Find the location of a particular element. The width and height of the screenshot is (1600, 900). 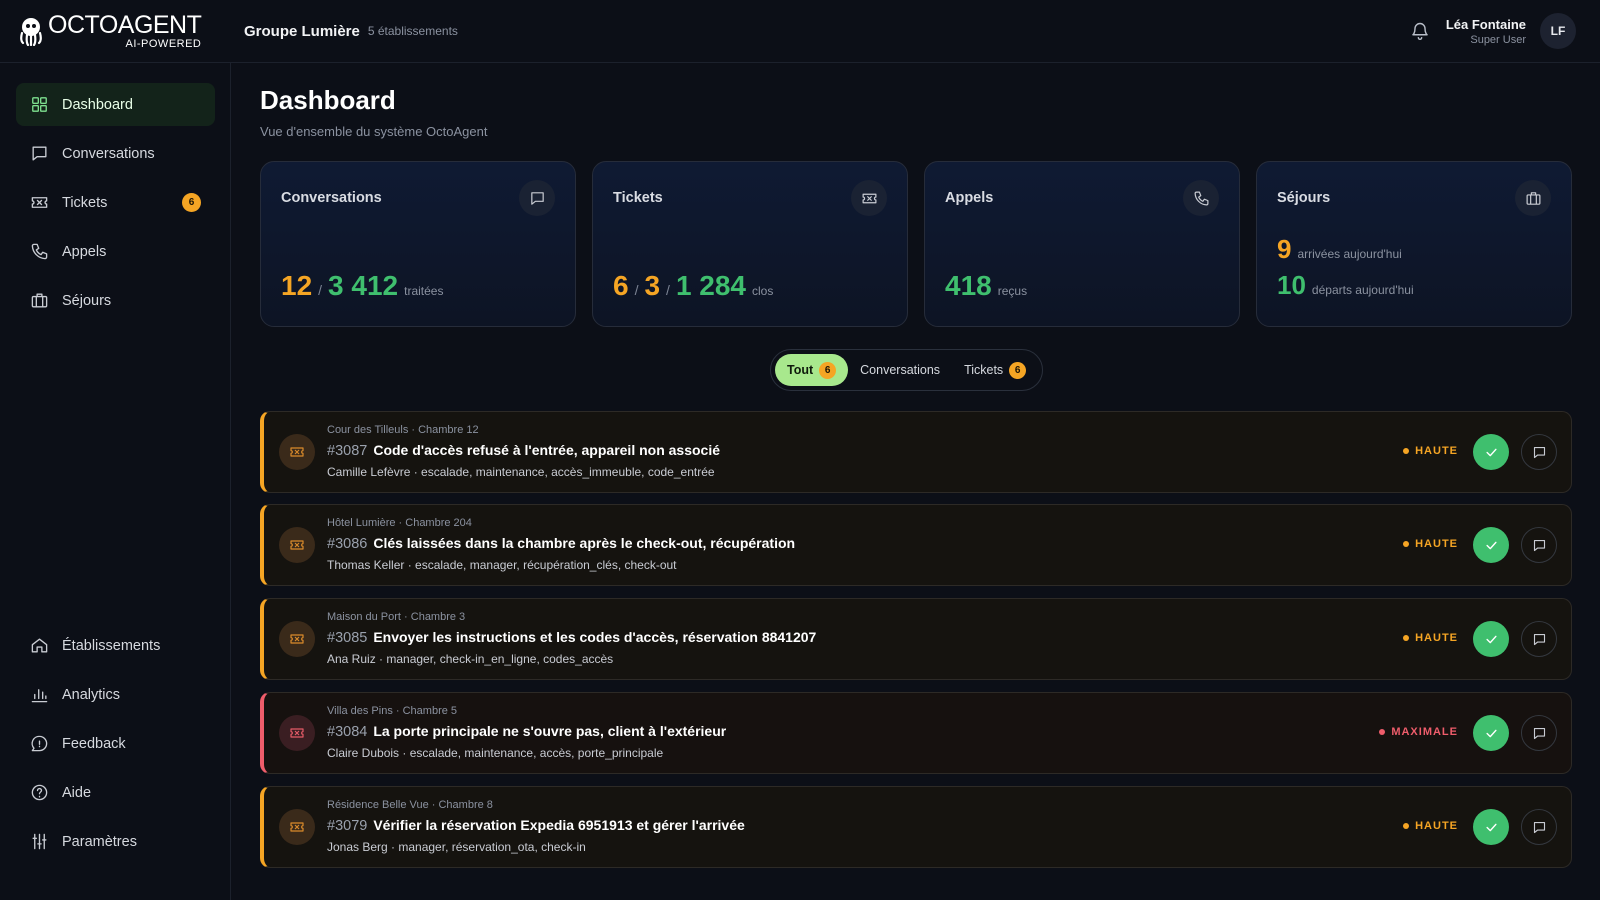

stat-card-tickets: Tickets 6 / 3 / 1 284 clos is located at coordinates (750, 244).